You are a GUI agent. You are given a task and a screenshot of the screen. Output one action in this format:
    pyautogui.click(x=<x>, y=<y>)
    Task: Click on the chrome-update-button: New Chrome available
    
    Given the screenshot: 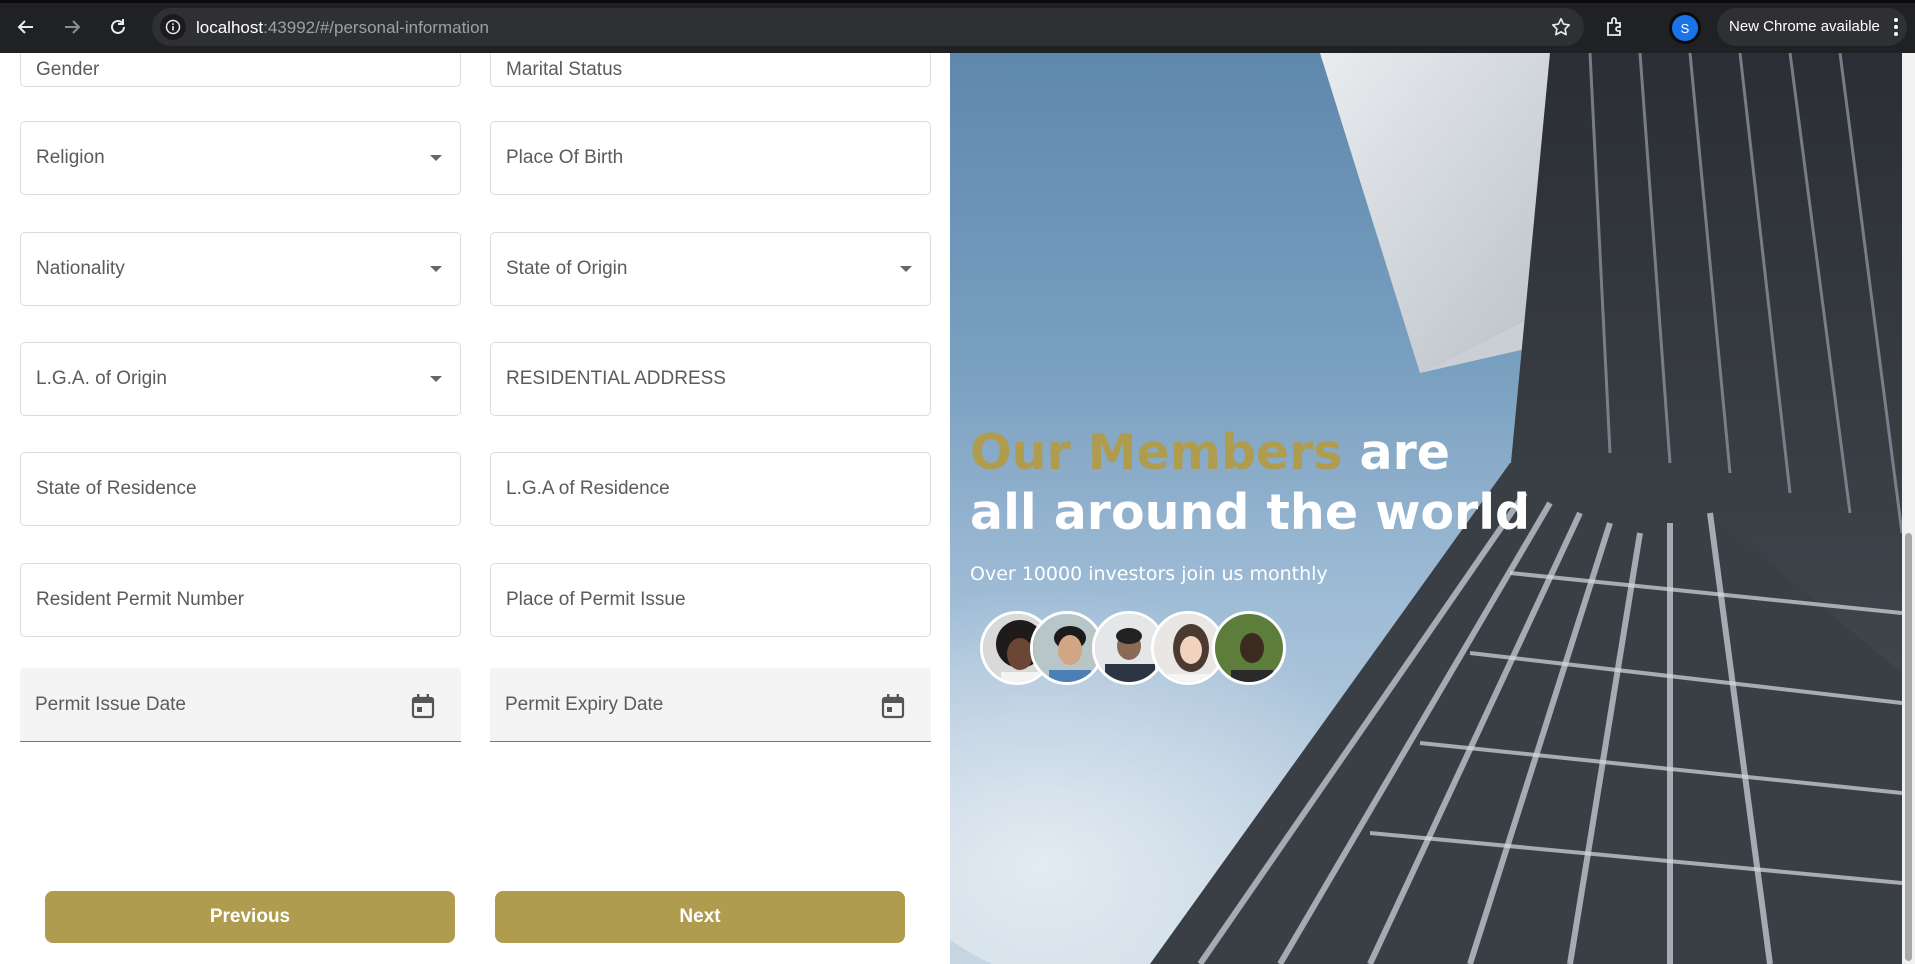 What is the action you would take?
    pyautogui.click(x=1812, y=27)
    